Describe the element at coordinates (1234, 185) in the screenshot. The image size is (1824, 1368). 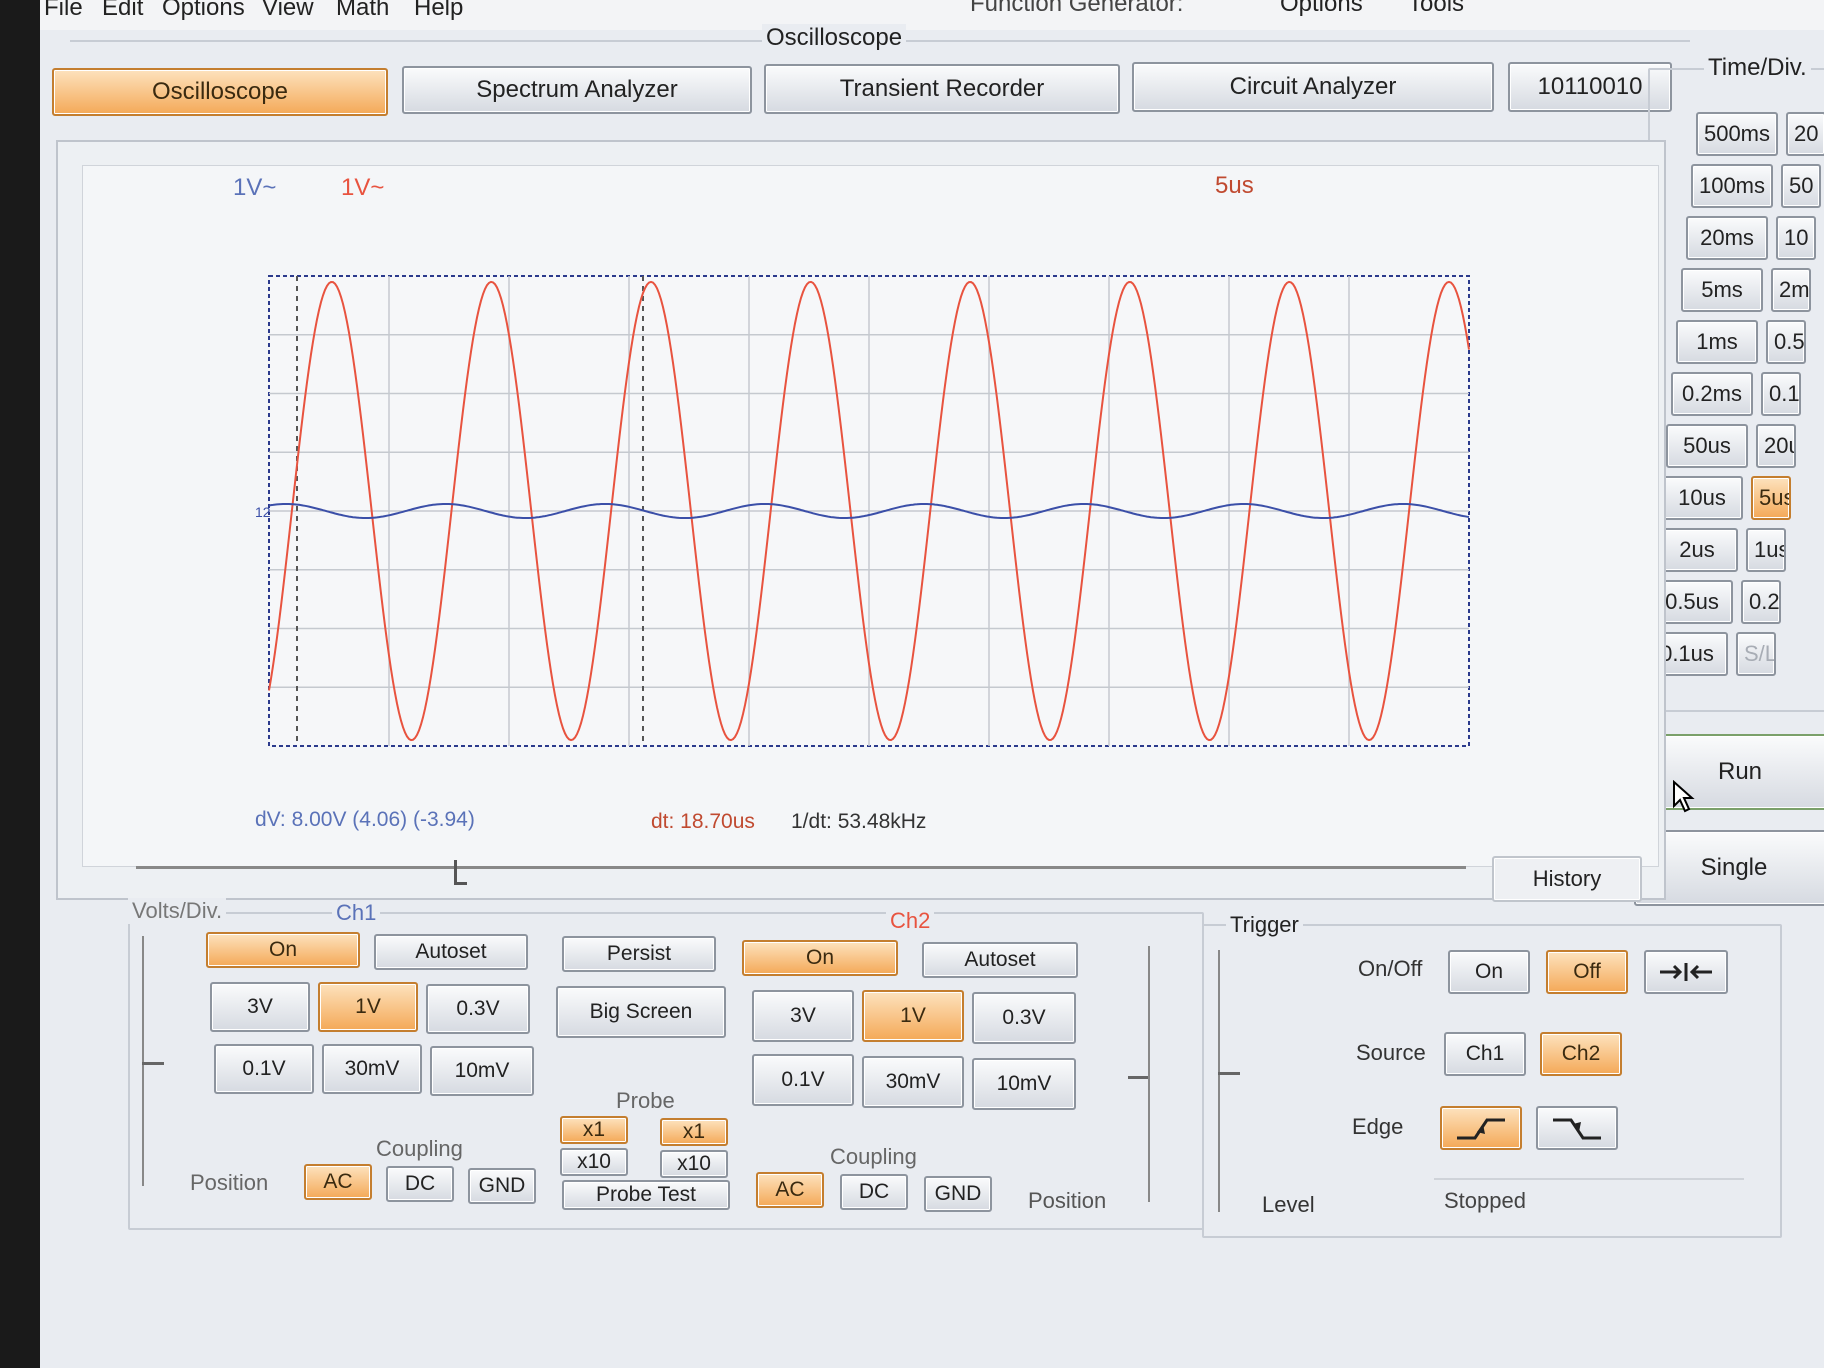
I see `timebase-readout: 5us` at that location.